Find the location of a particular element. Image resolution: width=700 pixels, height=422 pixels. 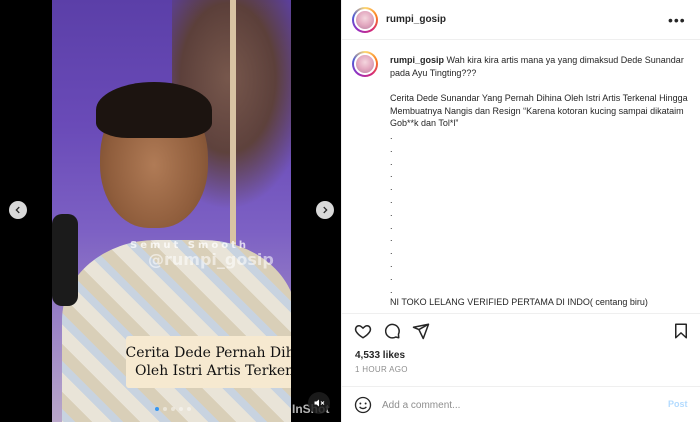

mute-button is located at coordinates (319, 403).